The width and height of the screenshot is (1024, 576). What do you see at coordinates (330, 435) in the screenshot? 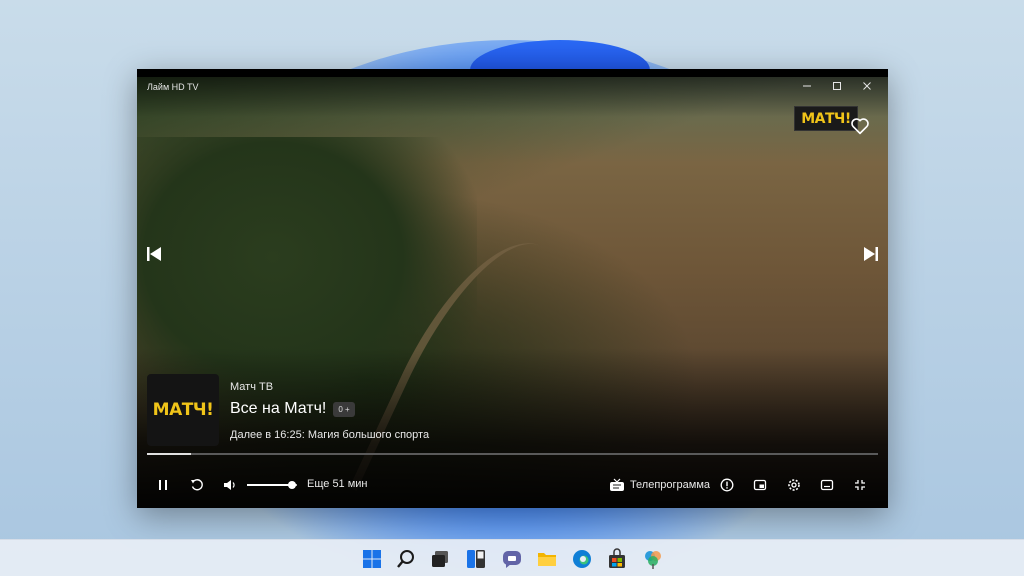
I see `next-program: Далее в 16:25: Магия большого спорта` at bounding box center [330, 435].